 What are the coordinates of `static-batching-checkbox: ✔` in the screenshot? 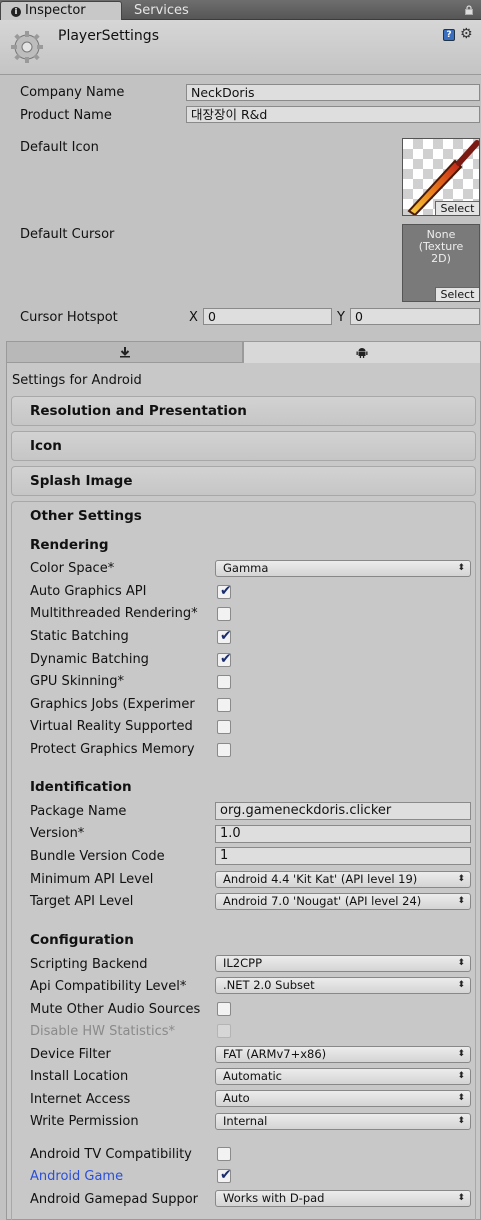 It's located at (224, 636).